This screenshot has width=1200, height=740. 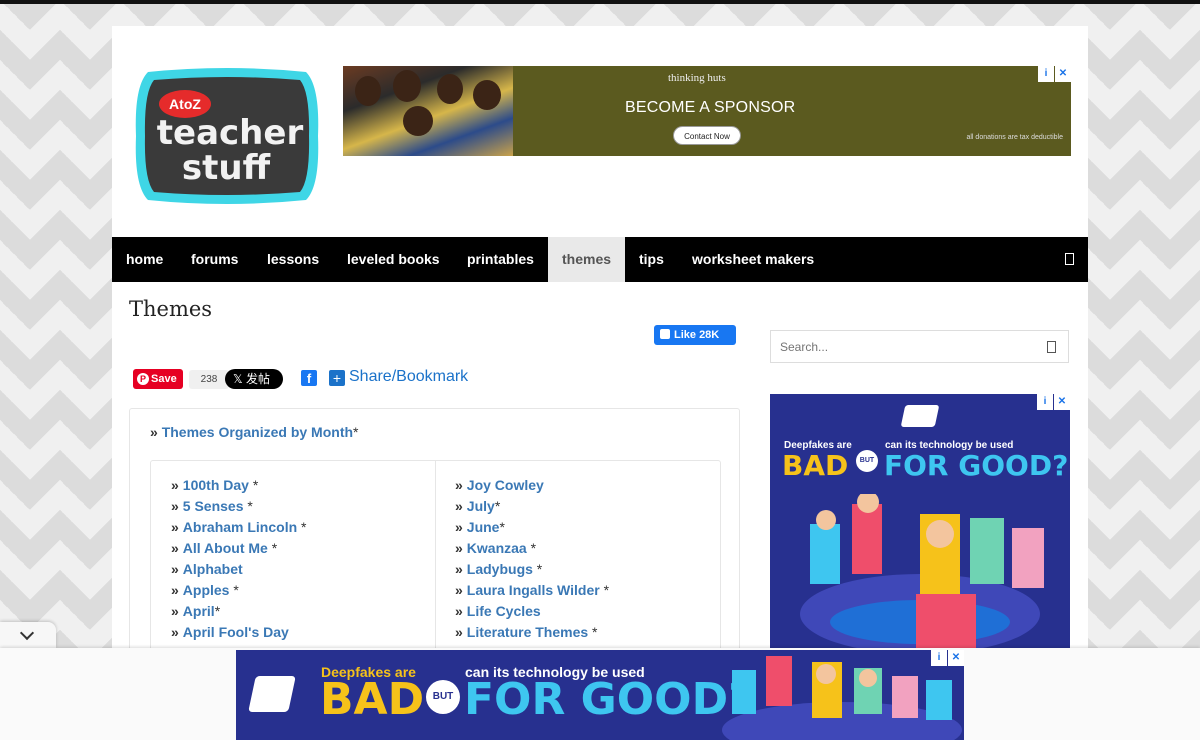 What do you see at coordinates (665, 334) in the screenshot?
I see `thumbs-up-icon` at bounding box center [665, 334].